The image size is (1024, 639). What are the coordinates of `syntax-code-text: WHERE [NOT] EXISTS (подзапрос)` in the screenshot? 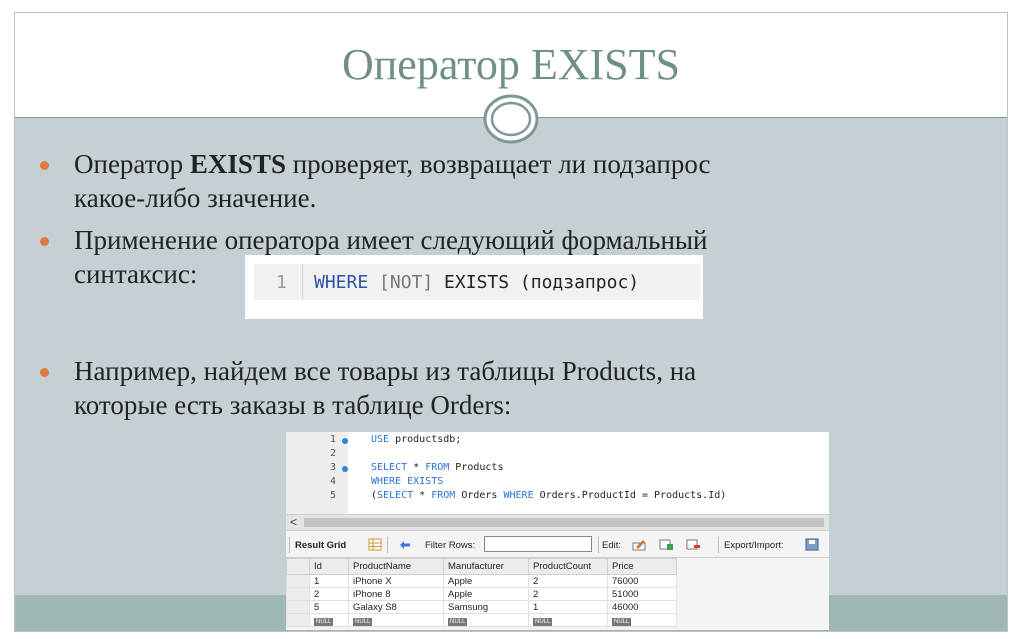 It's located at (476, 282).